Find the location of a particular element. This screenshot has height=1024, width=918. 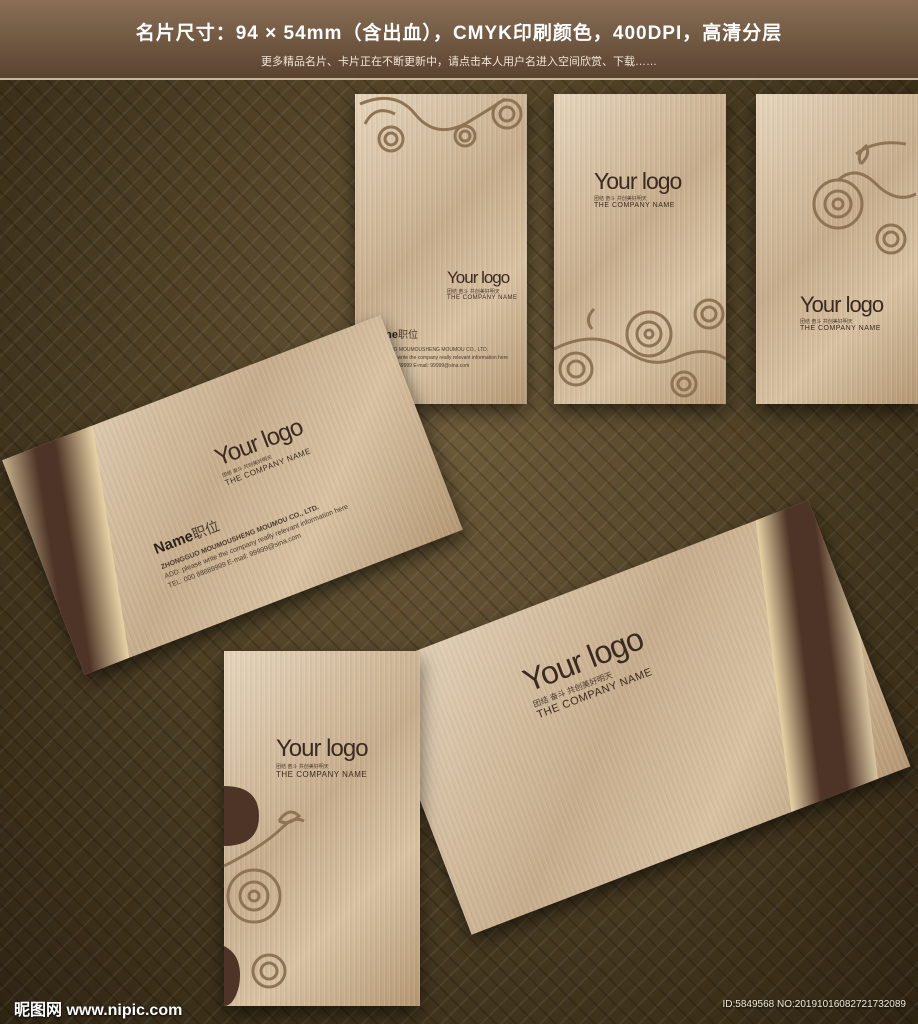

footer-watermark: 昵图网 www.nipic.com is located at coordinates (98, 1010).